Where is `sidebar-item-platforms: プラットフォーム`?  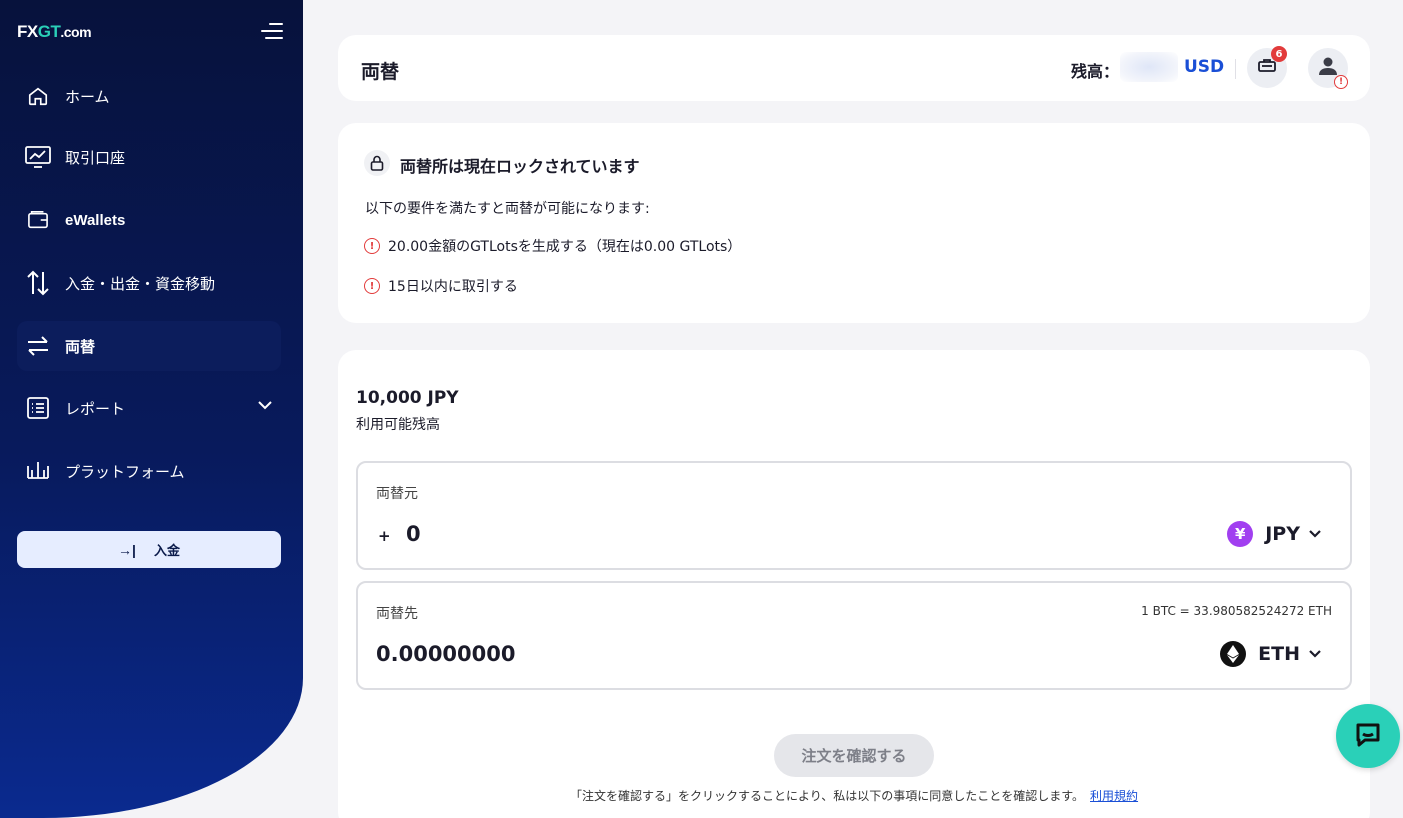
sidebar-item-platforms: プラットフォーム is located at coordinates (149, 471).